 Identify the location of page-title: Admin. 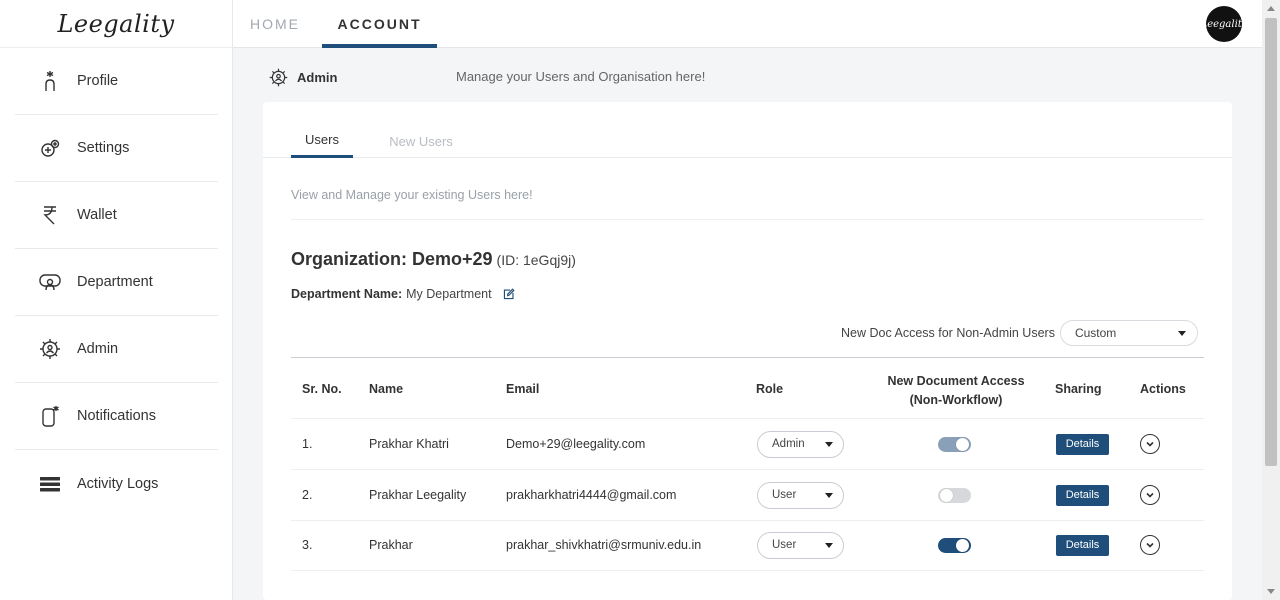
(317, 77).